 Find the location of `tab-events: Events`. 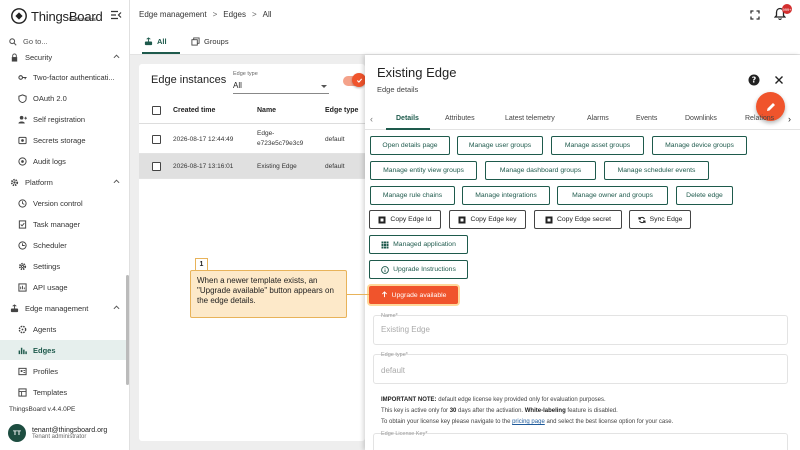

tab-events: Events is located at coordinates (646, 118).